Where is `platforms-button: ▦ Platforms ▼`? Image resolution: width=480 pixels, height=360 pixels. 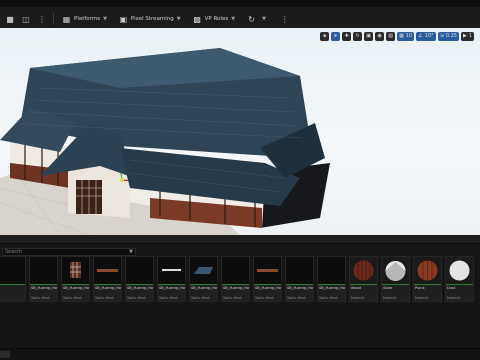
platforms-button: ▦ Platforms ▼ is located at coordinates (84, 19).